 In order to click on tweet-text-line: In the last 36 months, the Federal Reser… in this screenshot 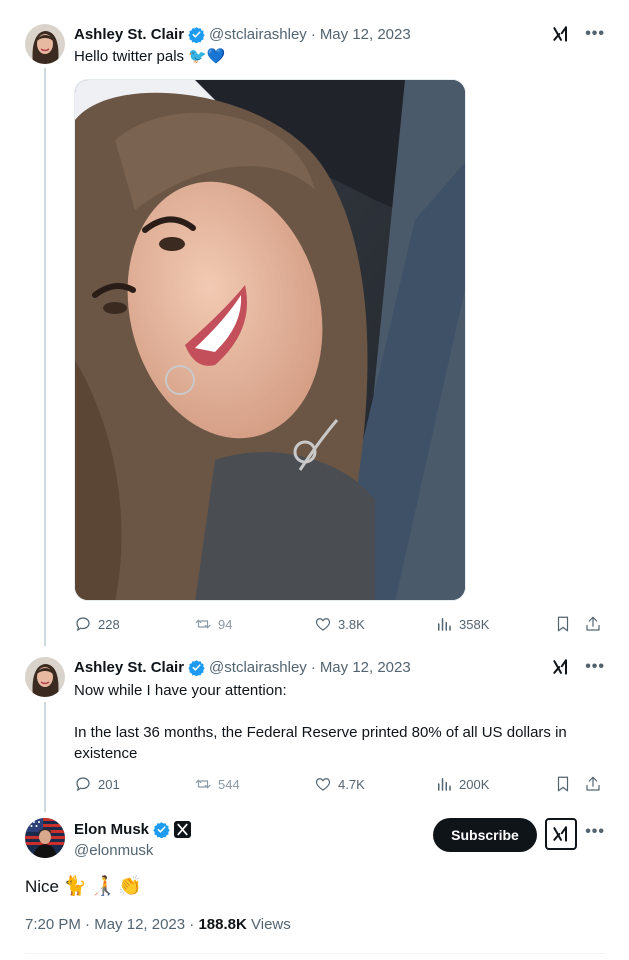, I will do `click(320, 732)`.